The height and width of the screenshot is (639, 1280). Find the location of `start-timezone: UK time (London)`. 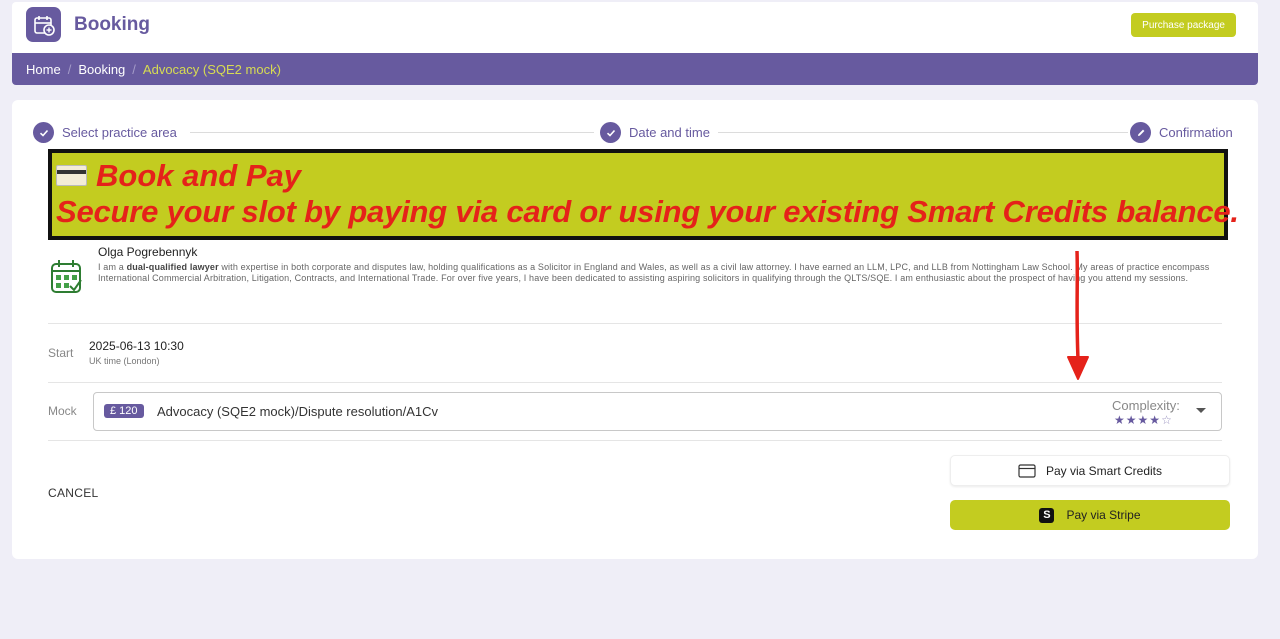

start-timezone: UK time (London) is located at coordinates (124, 361).